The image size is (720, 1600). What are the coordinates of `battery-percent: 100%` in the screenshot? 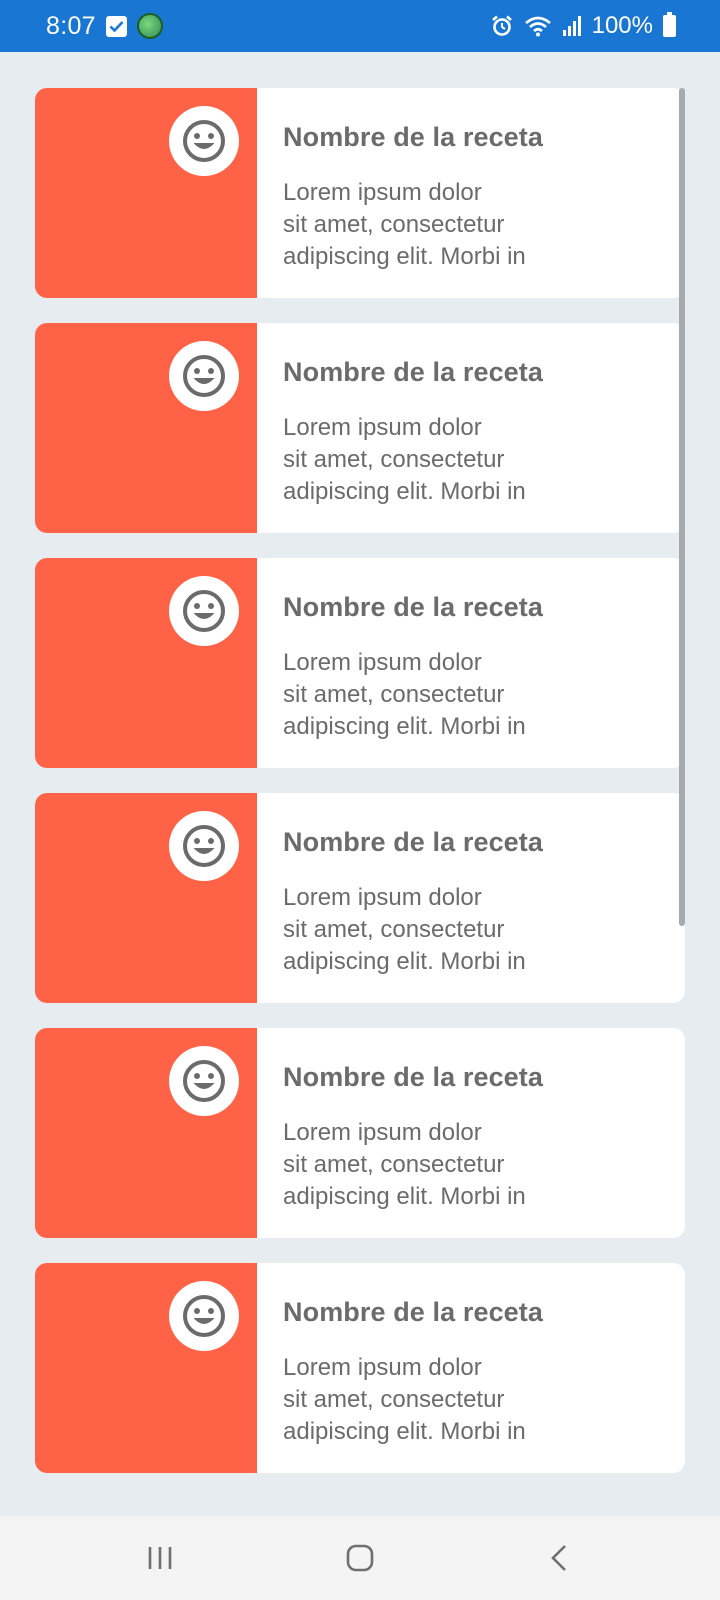 It's located at (622, 25).